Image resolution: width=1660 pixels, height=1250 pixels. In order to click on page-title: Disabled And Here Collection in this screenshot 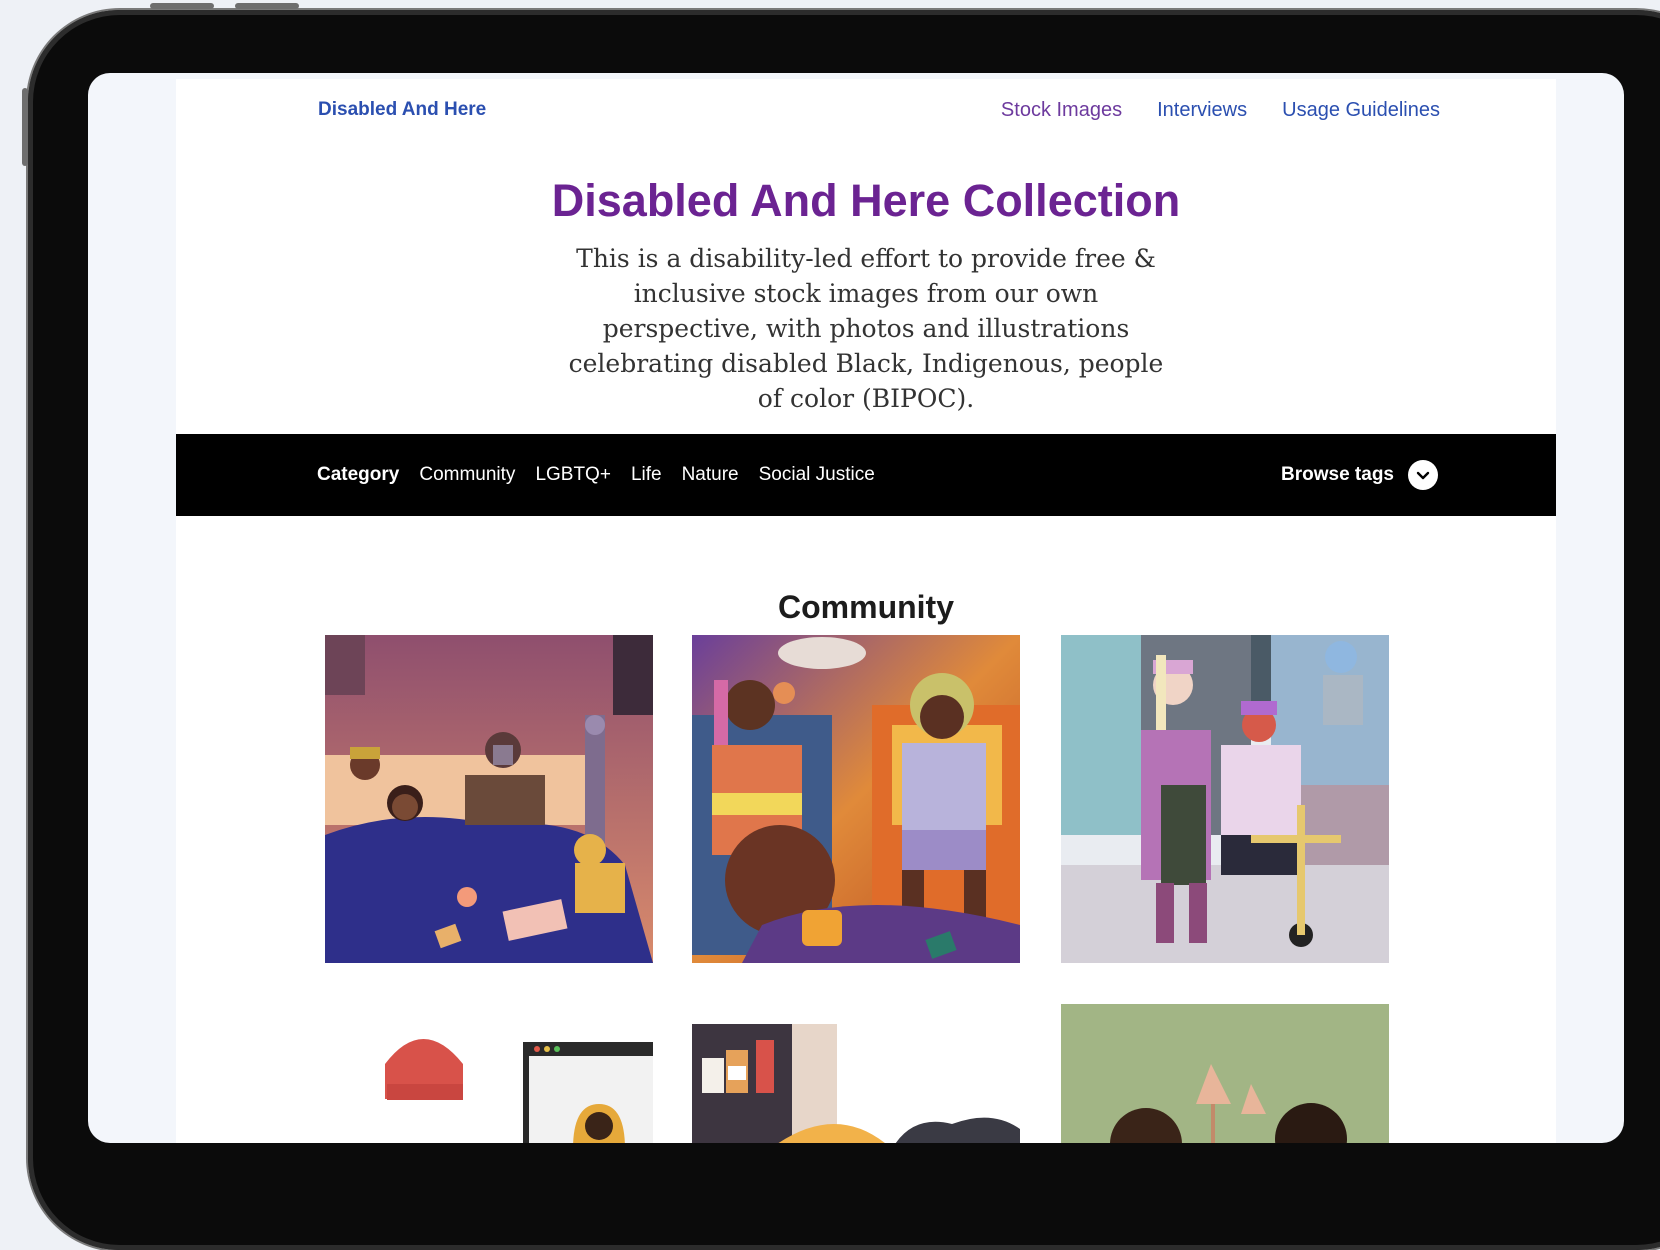, I will do `click(866, 200)`.